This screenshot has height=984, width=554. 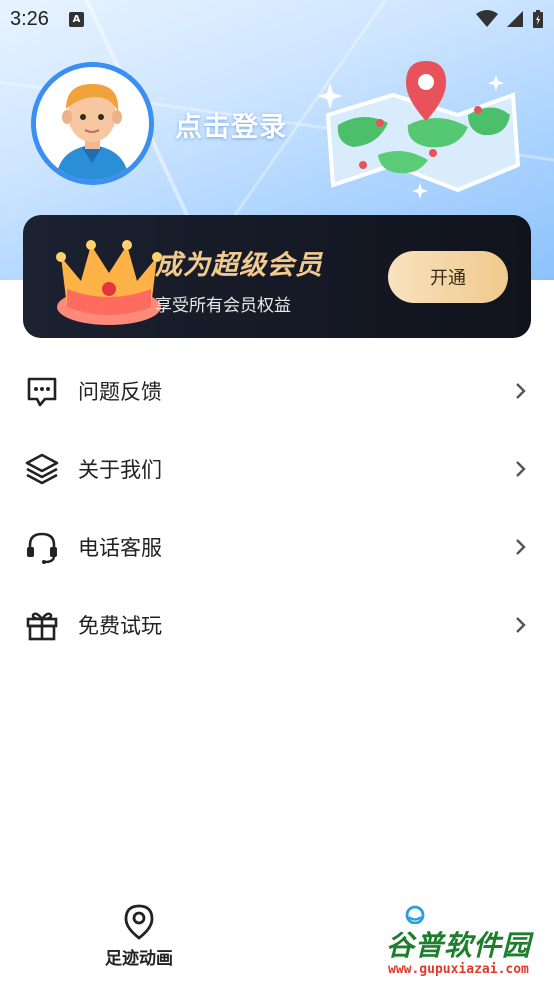 I want to click on watermark: 谷普软件园 www.gupuxiazai.com, so click(x=468, y=953).